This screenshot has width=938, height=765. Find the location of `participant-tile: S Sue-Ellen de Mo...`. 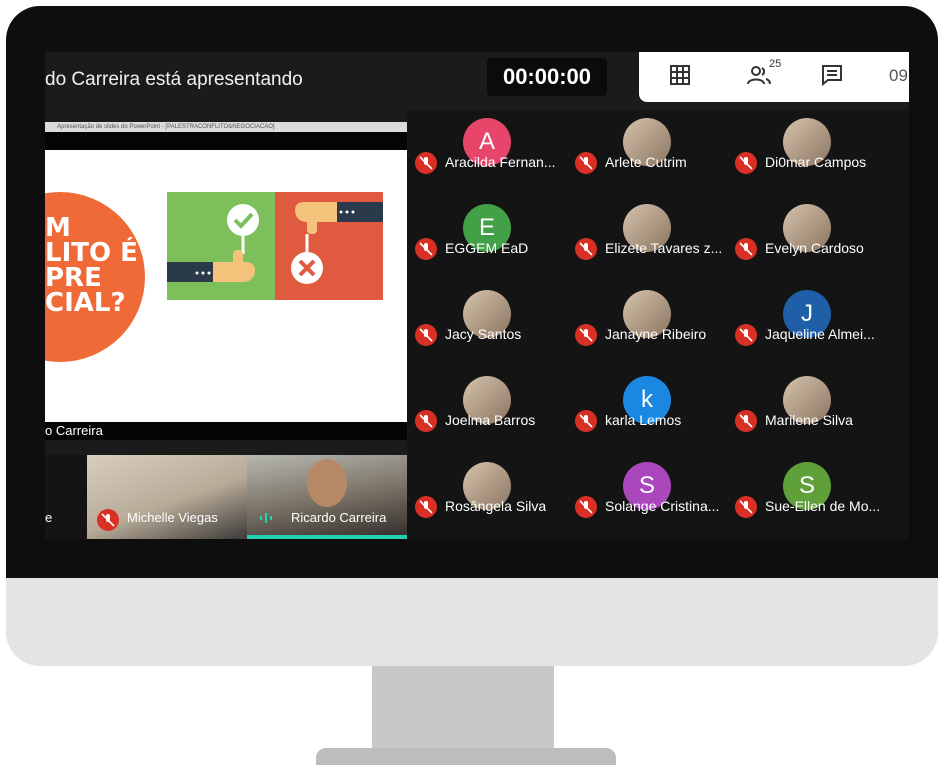

participant-tile: S Sue-Ellen de Mo... is located at coordinates (807, 496).